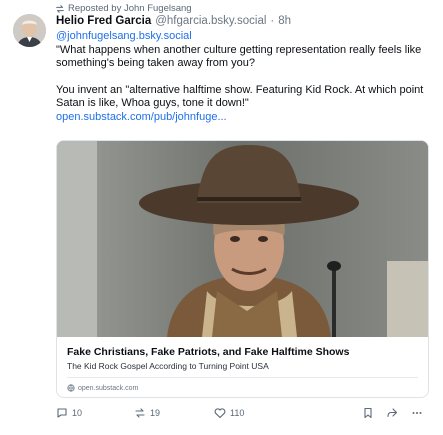 The image size is (443, 435). I want to click on reply-button: 10, so click(69, 413).